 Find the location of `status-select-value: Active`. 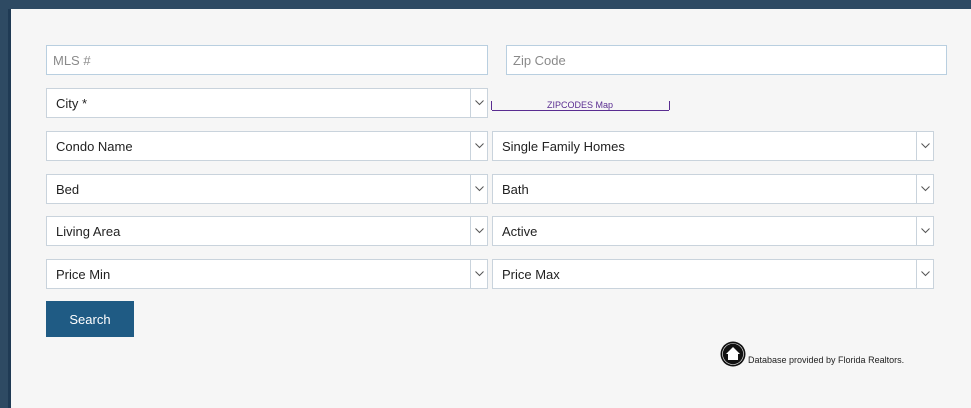

status-select-value: Active is located at coordinates (520, 231).